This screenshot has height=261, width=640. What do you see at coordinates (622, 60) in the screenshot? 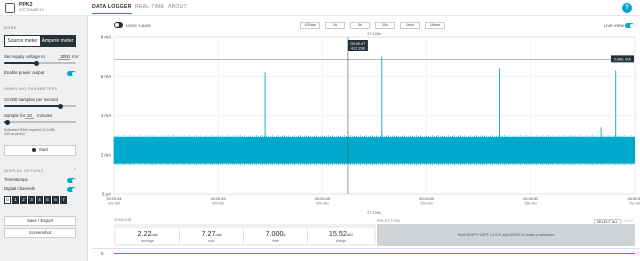
I see `peak-value: 6.861 mA` at bounding box center [622, 60].